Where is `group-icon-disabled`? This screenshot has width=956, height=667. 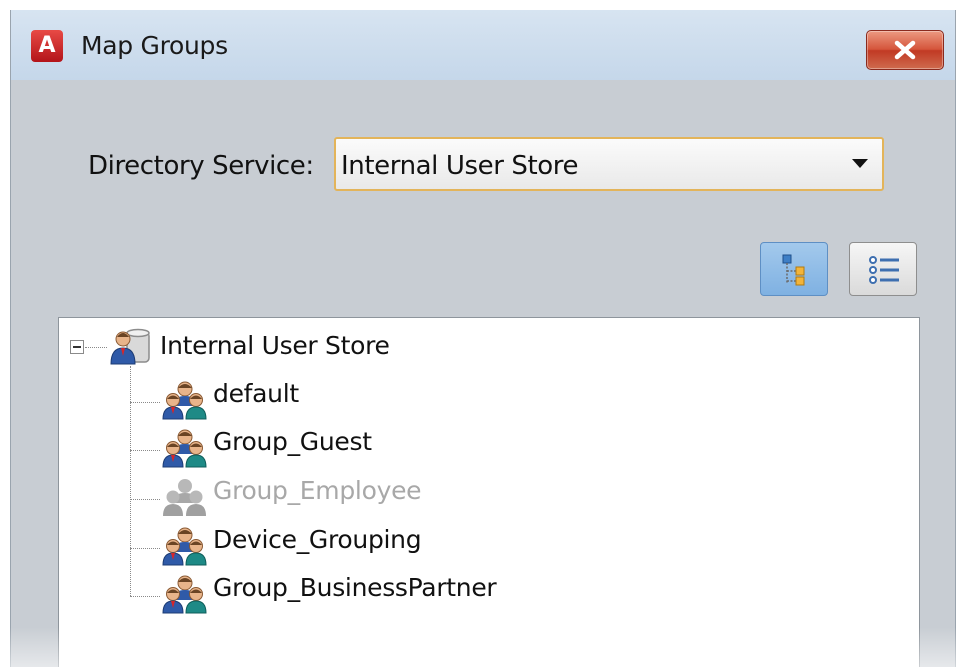
group-icon-disabled is located at coordinates (184, 497).